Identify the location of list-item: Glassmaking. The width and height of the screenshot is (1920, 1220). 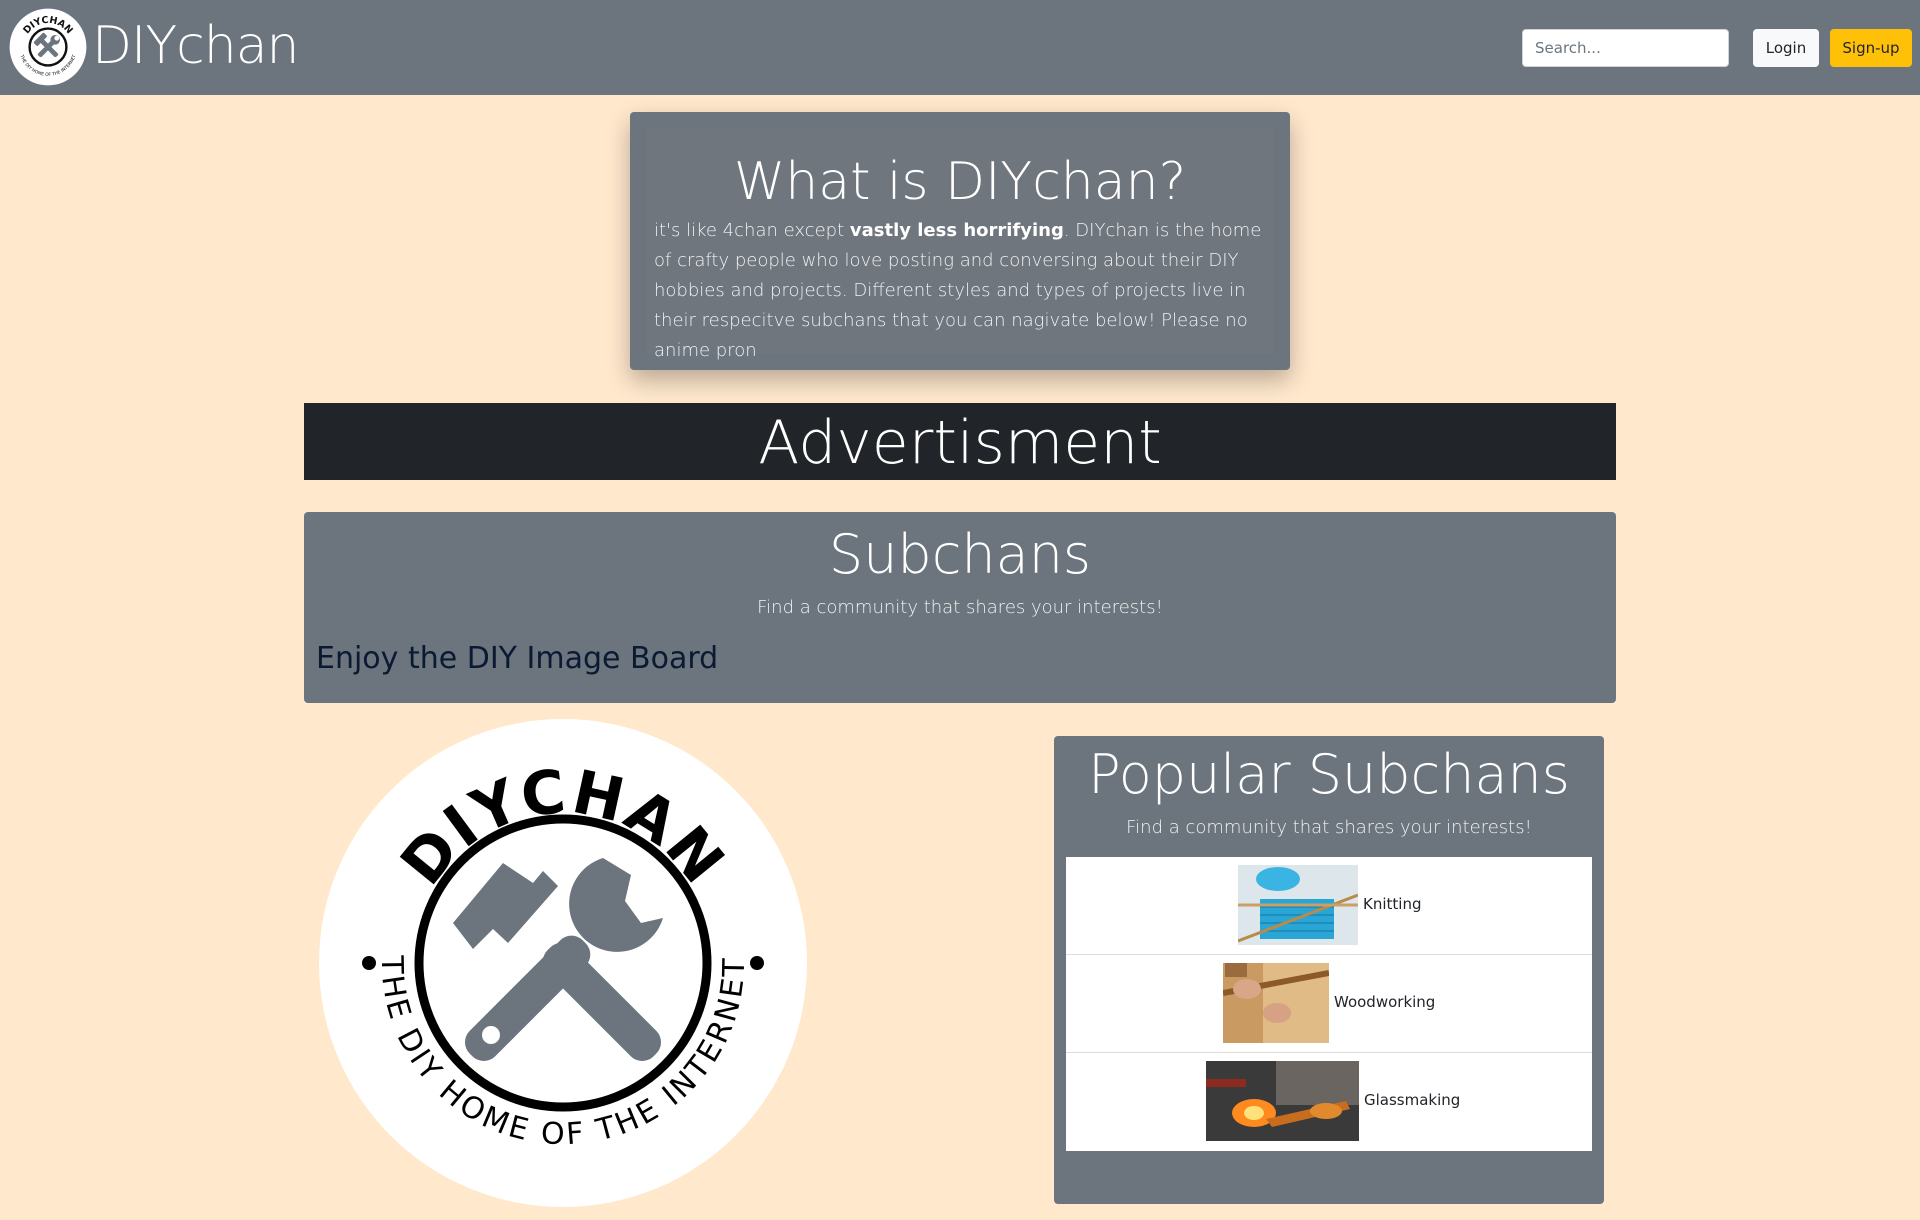
(1329, 1102).